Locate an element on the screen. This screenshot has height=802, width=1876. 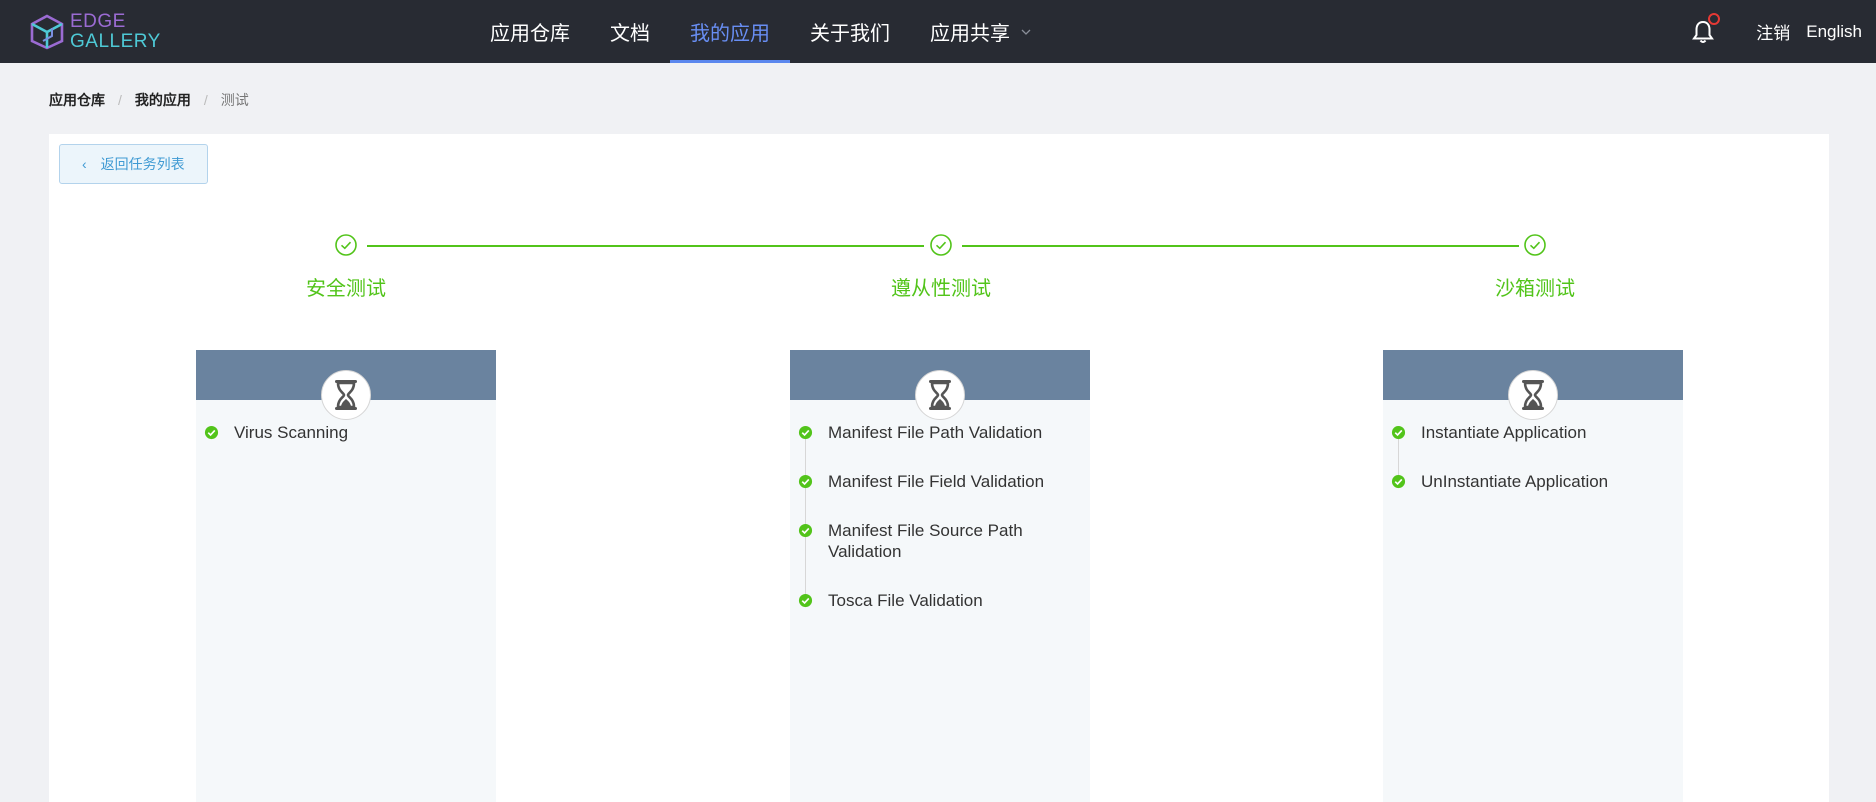
edgegallery-logo: EDGE GALLERY is located at coordinates (100, 32).